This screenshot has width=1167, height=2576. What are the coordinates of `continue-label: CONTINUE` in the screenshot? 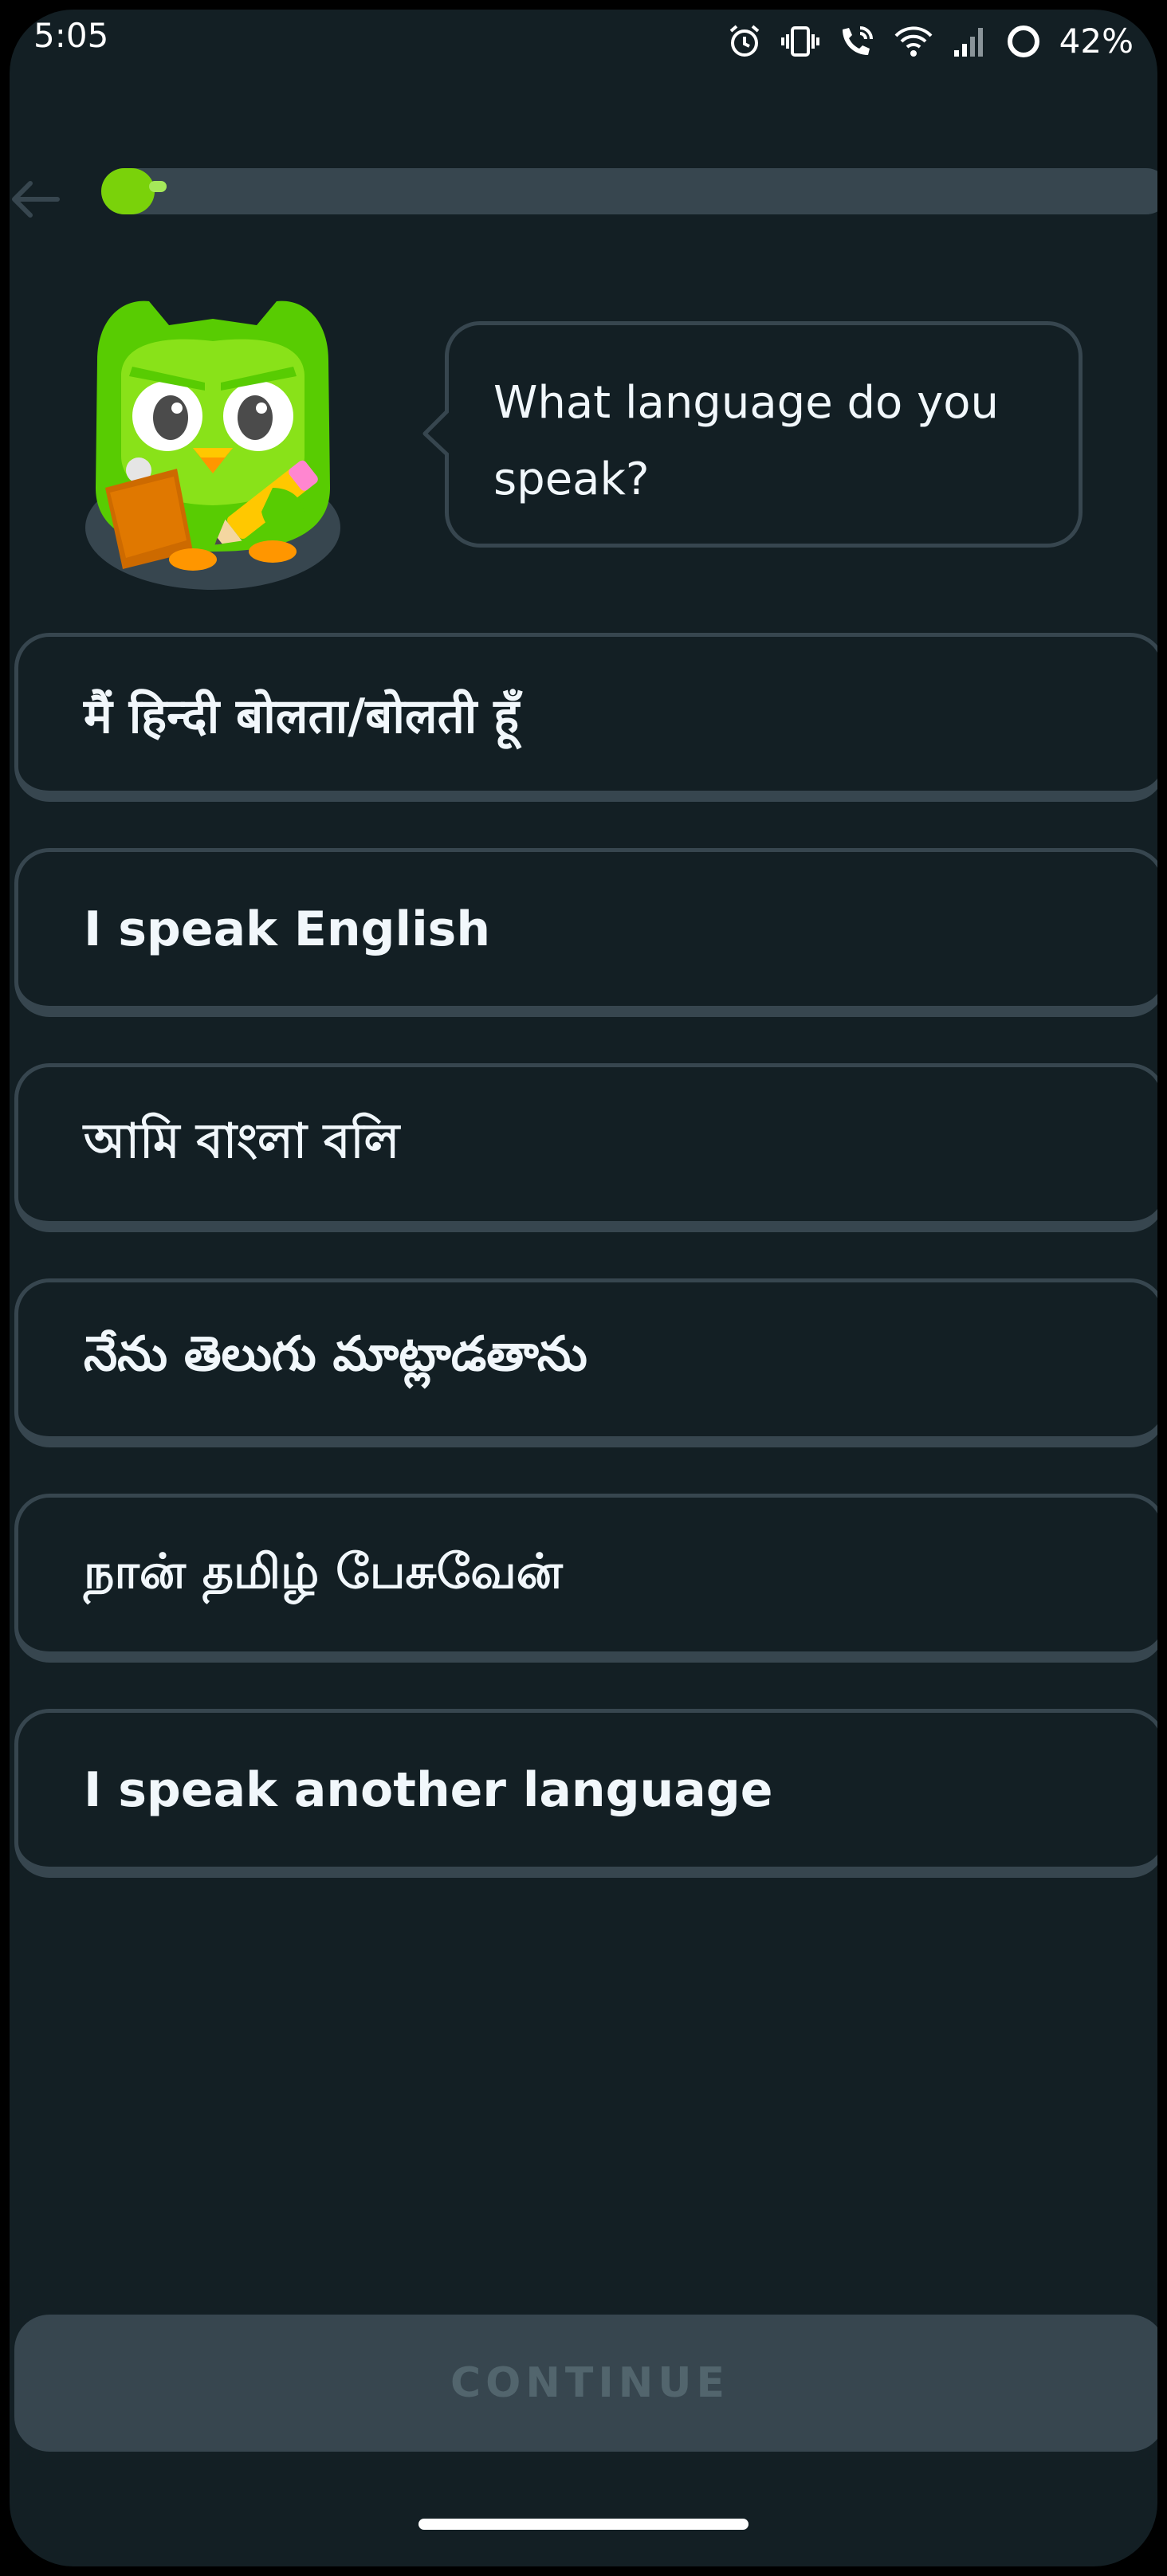 It's located at (589, 2383).